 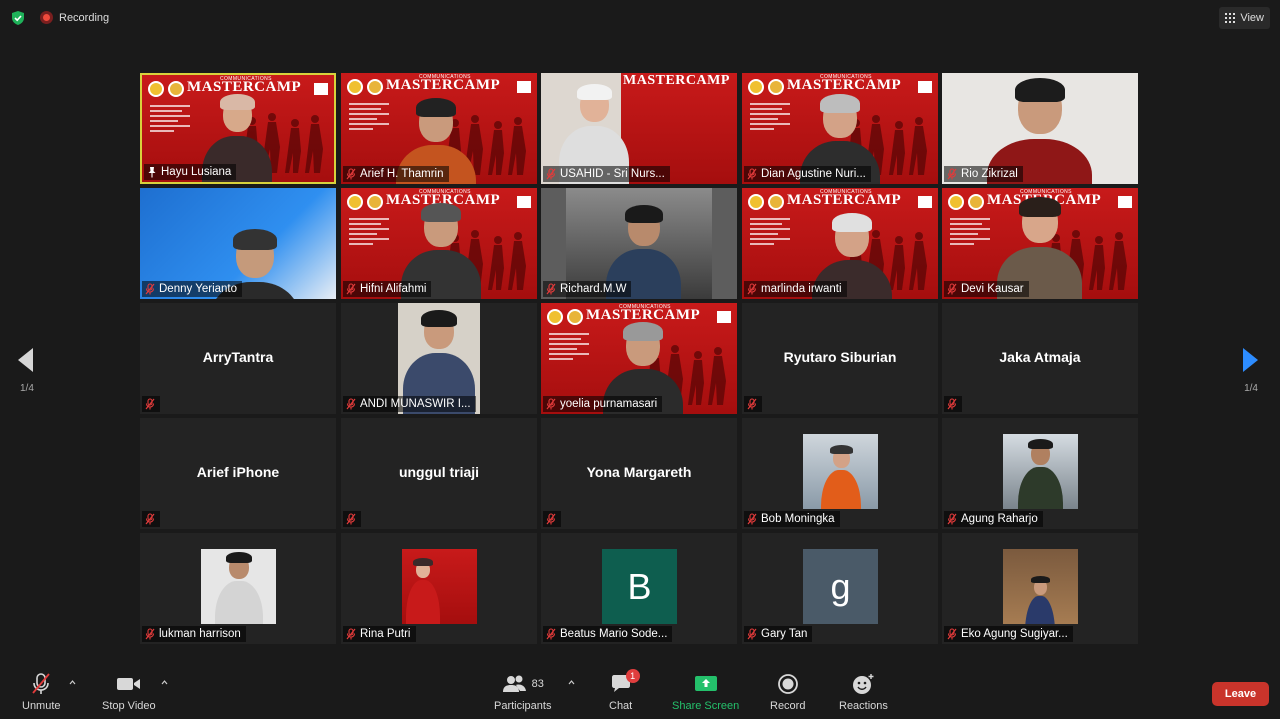 What do you see at coordinates (523, 706) in the screenshot?
I see `participants-label: Participants` at bounding box center [523, 706].